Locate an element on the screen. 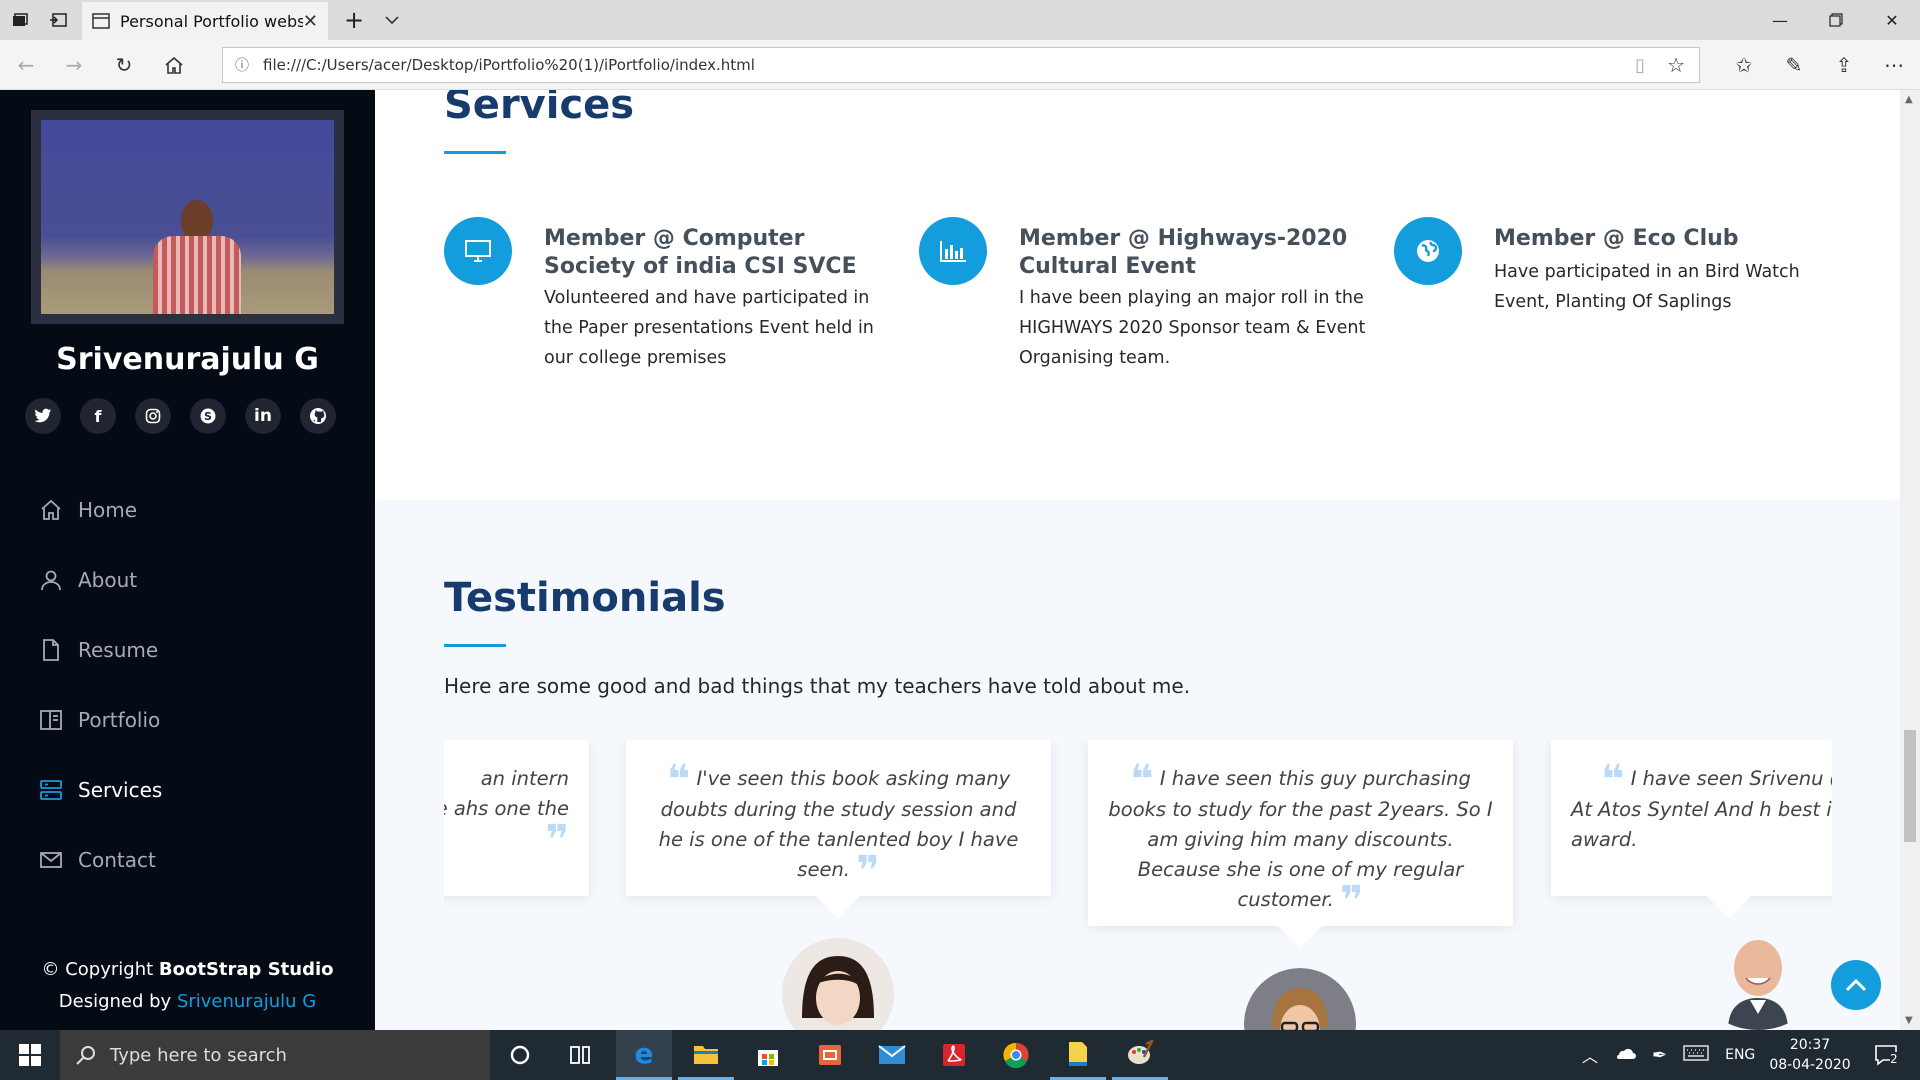 The height and width of the screenshot is (1080, 1920). language-indicator: ENG is located at coordinates (1740, 1055).